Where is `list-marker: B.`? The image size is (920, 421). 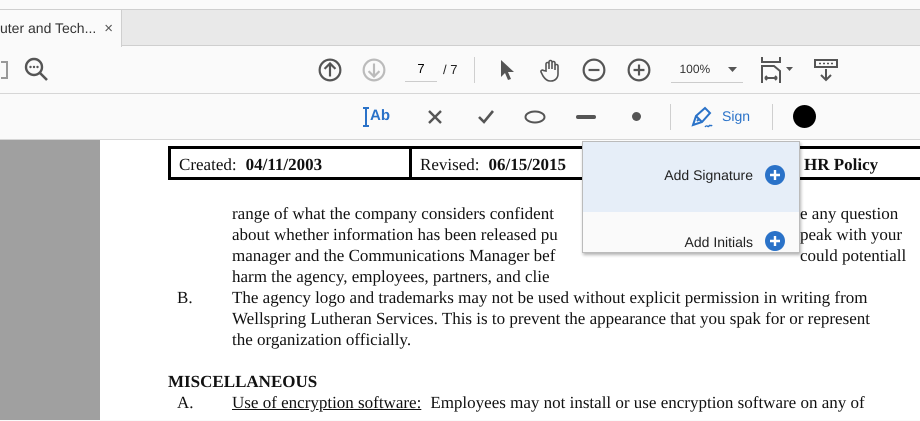
list-marker: B. is located at coordinates (185, 297).